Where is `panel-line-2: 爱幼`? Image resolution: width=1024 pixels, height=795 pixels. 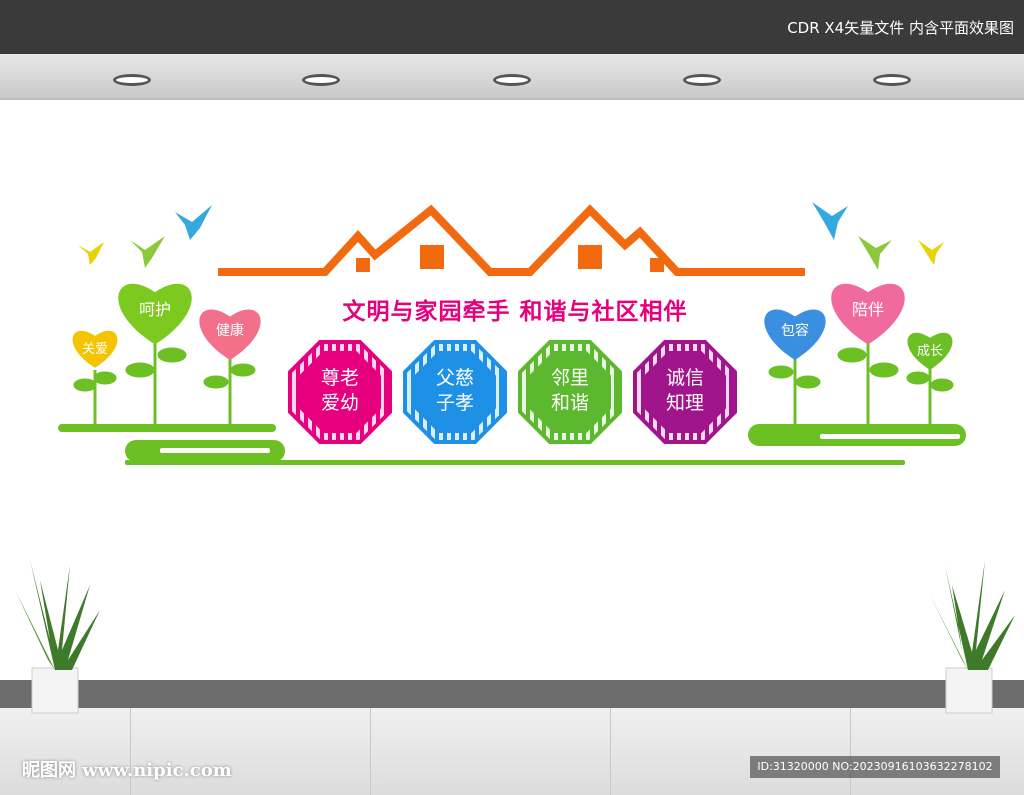 panel-line-2: 爱幼 is located at coordinates (339, 403).